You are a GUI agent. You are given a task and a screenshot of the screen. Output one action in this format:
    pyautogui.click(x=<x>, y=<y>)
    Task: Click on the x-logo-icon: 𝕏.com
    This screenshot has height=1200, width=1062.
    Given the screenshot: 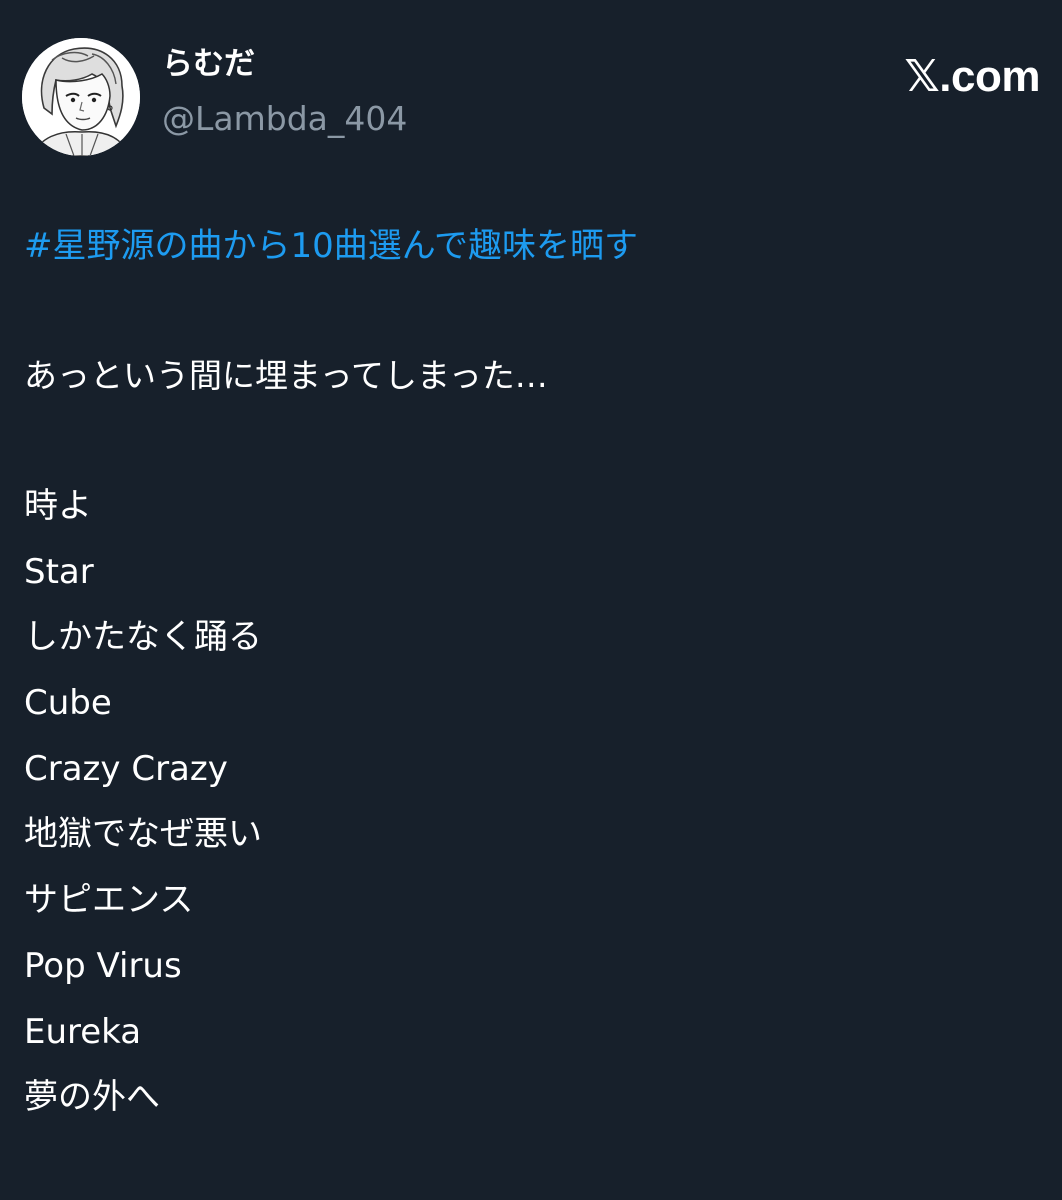 What is the action you would take?
    pyautogui.click(x=972, y=76)
    